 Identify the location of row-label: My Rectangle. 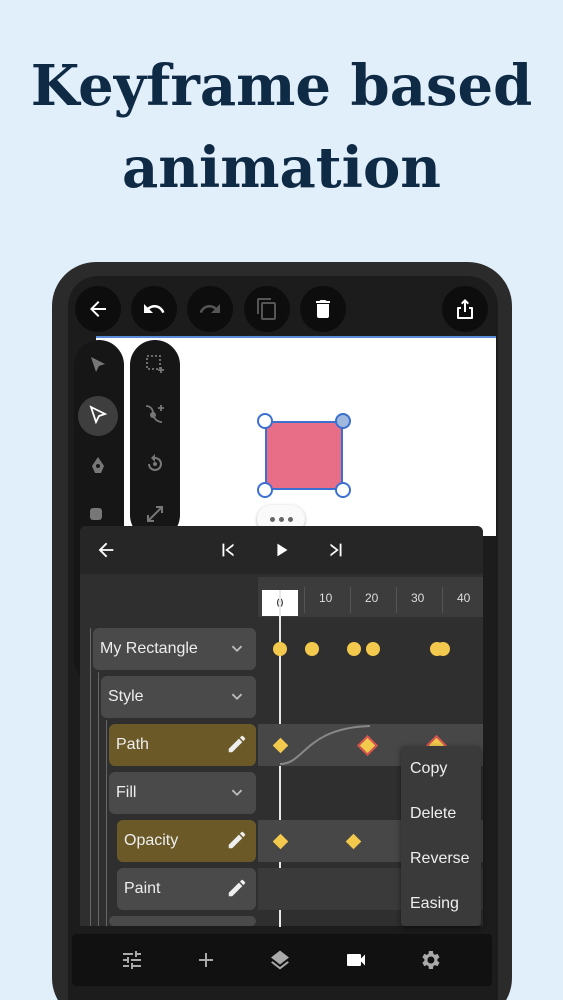
(149, 648).